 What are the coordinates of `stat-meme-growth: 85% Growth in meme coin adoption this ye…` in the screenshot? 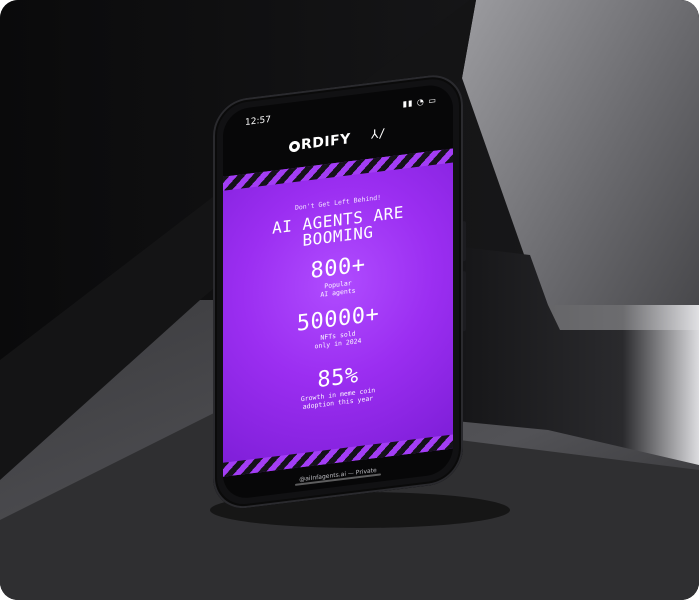 It's located at (338, 387).